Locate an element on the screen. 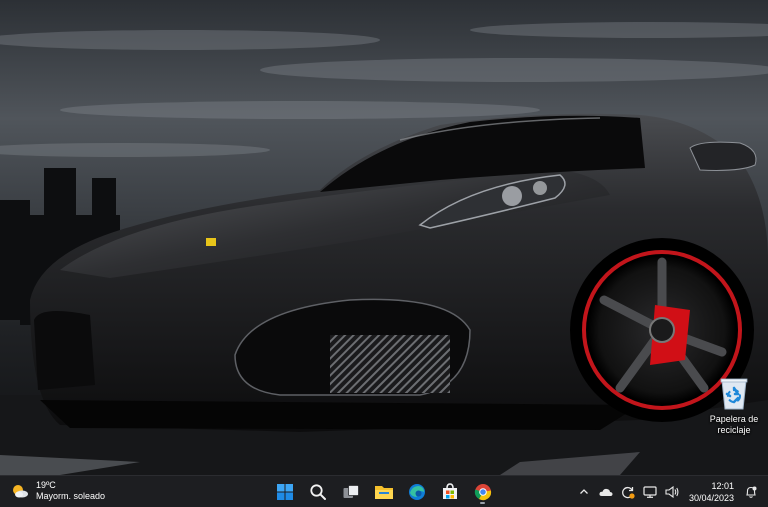 The height and width of the screenshot is (507, 768). edge-icon is located at coordinates (416, 492).